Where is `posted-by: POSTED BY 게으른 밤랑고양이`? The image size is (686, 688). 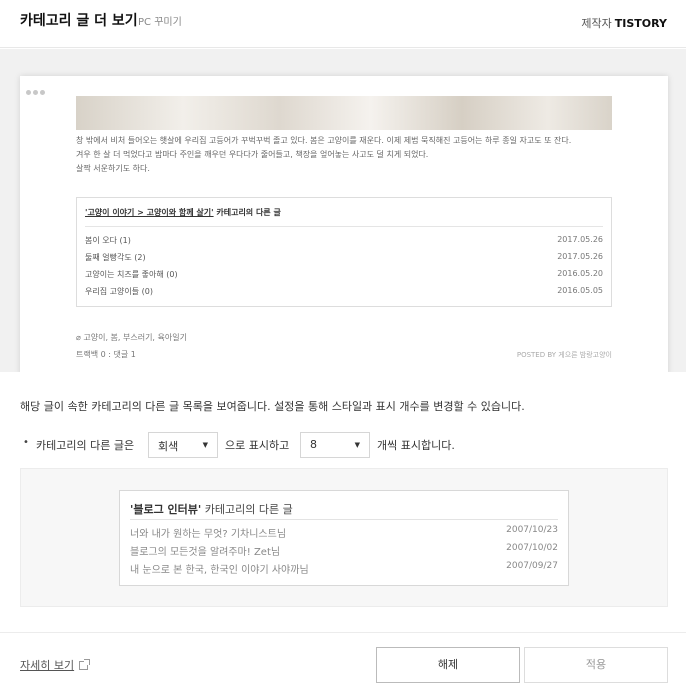 posted-by: POSTED BY 게으른 밤랑고양이 is located at coordinates (564, 355).